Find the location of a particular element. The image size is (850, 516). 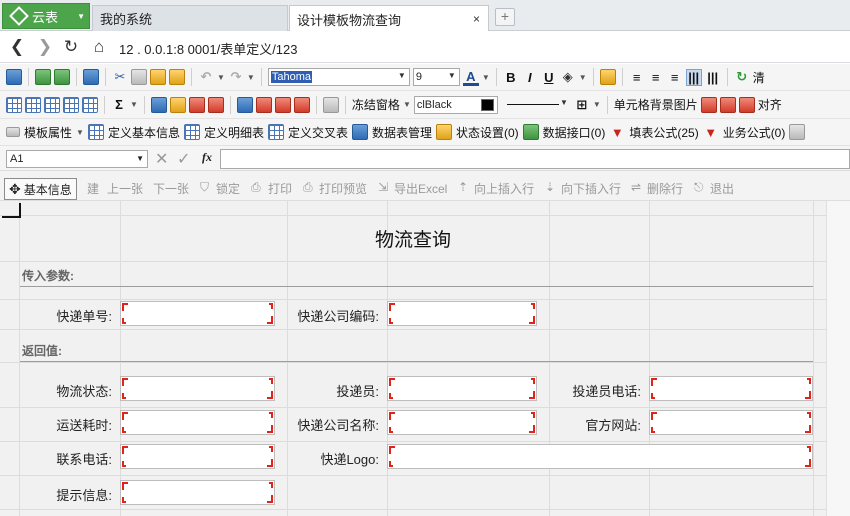

column-width-icon is located at coordinates (263, 104).